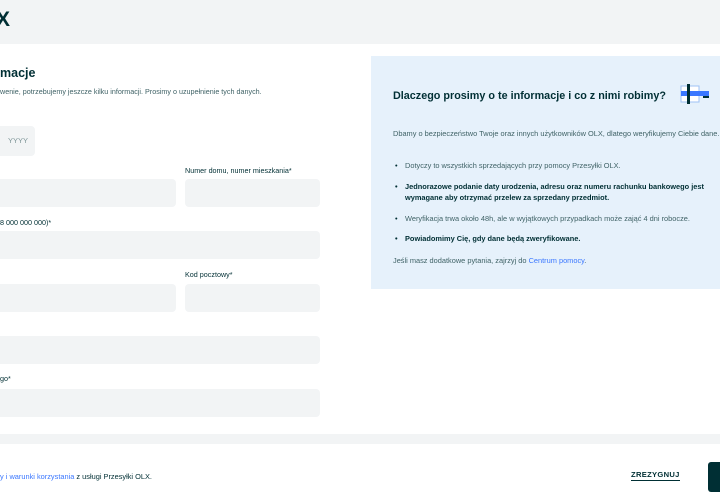 The height and width of the screenshot is (500, 720). What do you see at coordinates (252, 193) in the screenshot?
I see `house-number-input` at bounding box center [252, 193].